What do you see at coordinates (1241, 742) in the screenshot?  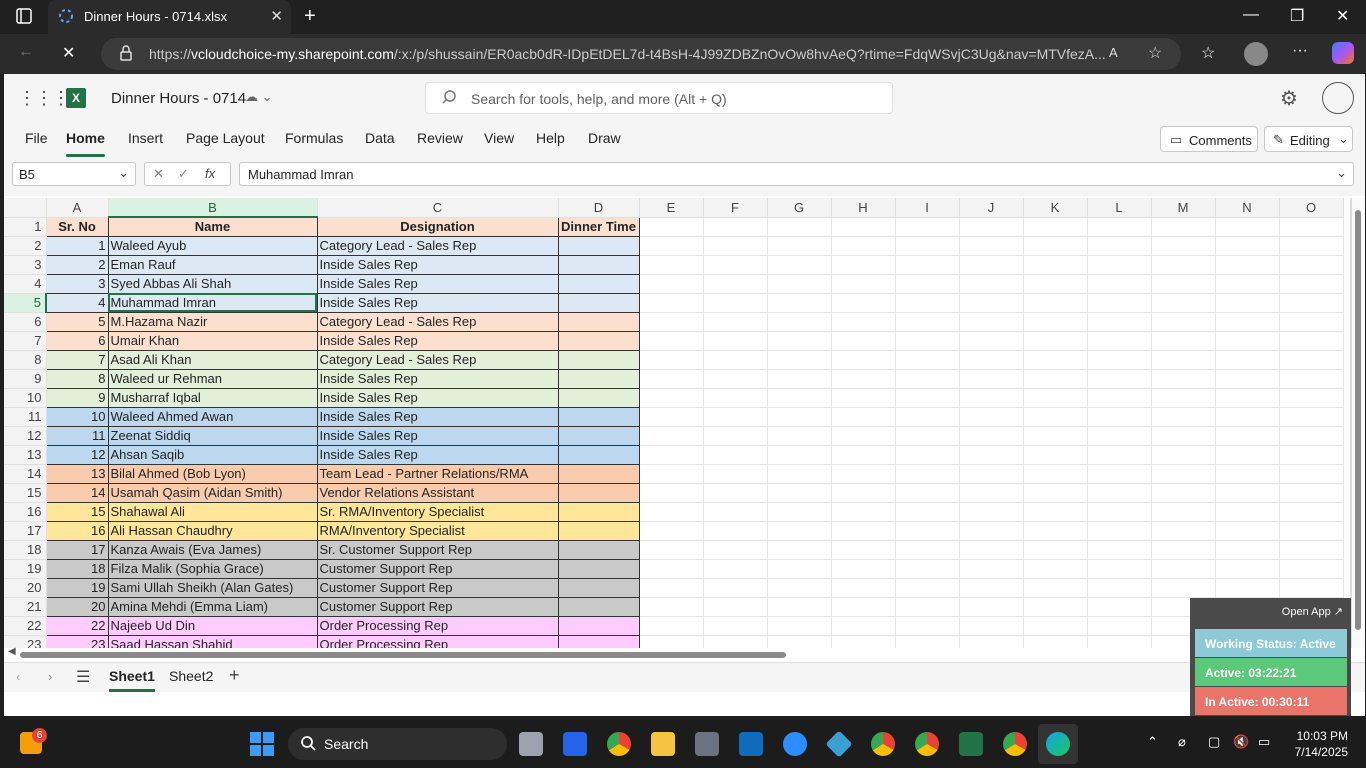 I see `volume-muted-icon: 🔇` at bounding box center [1241, 742].